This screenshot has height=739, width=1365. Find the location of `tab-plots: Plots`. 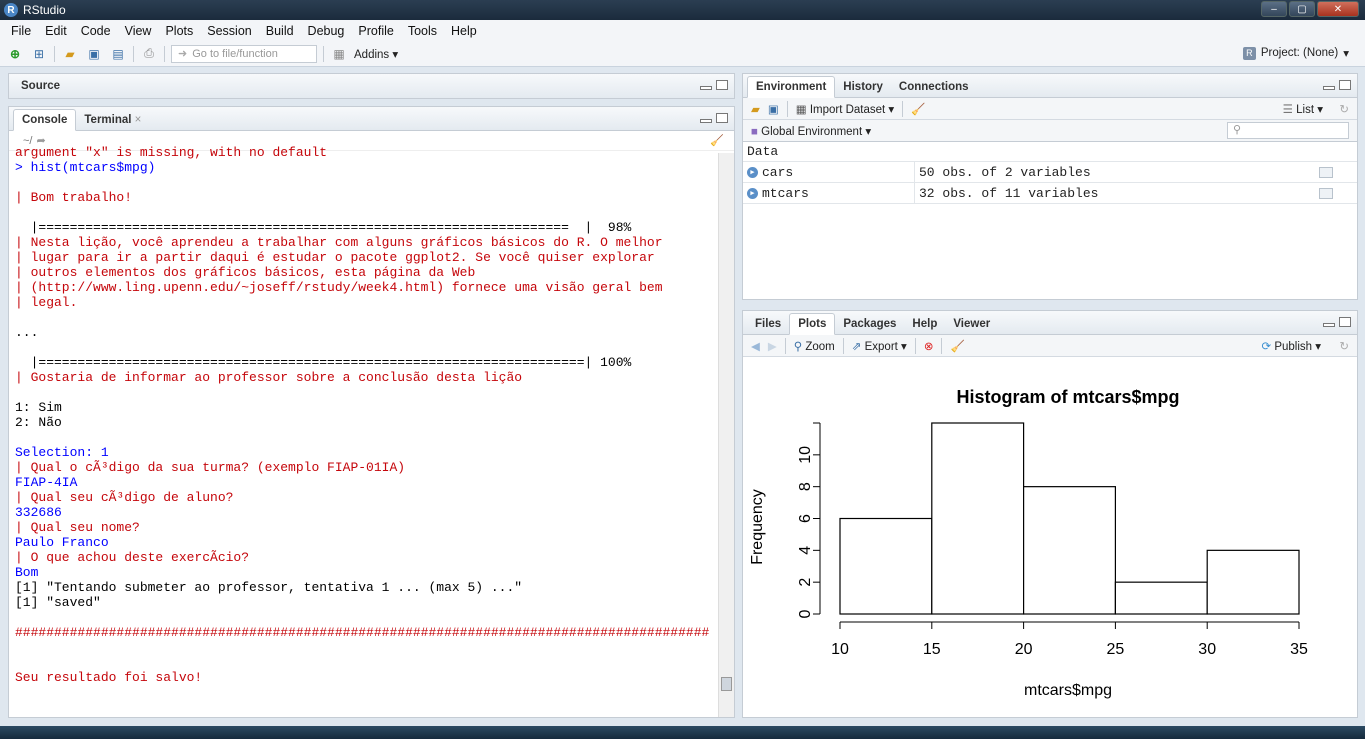

tab-plots: Plots is located at coordinates (812, 324).